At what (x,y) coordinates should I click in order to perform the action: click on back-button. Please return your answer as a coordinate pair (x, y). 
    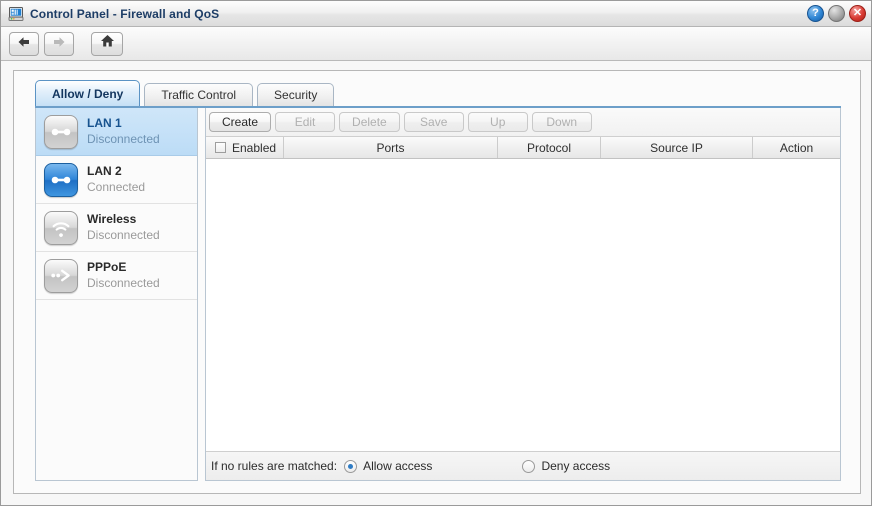
    Looking at the image, I should click on (24, 43).